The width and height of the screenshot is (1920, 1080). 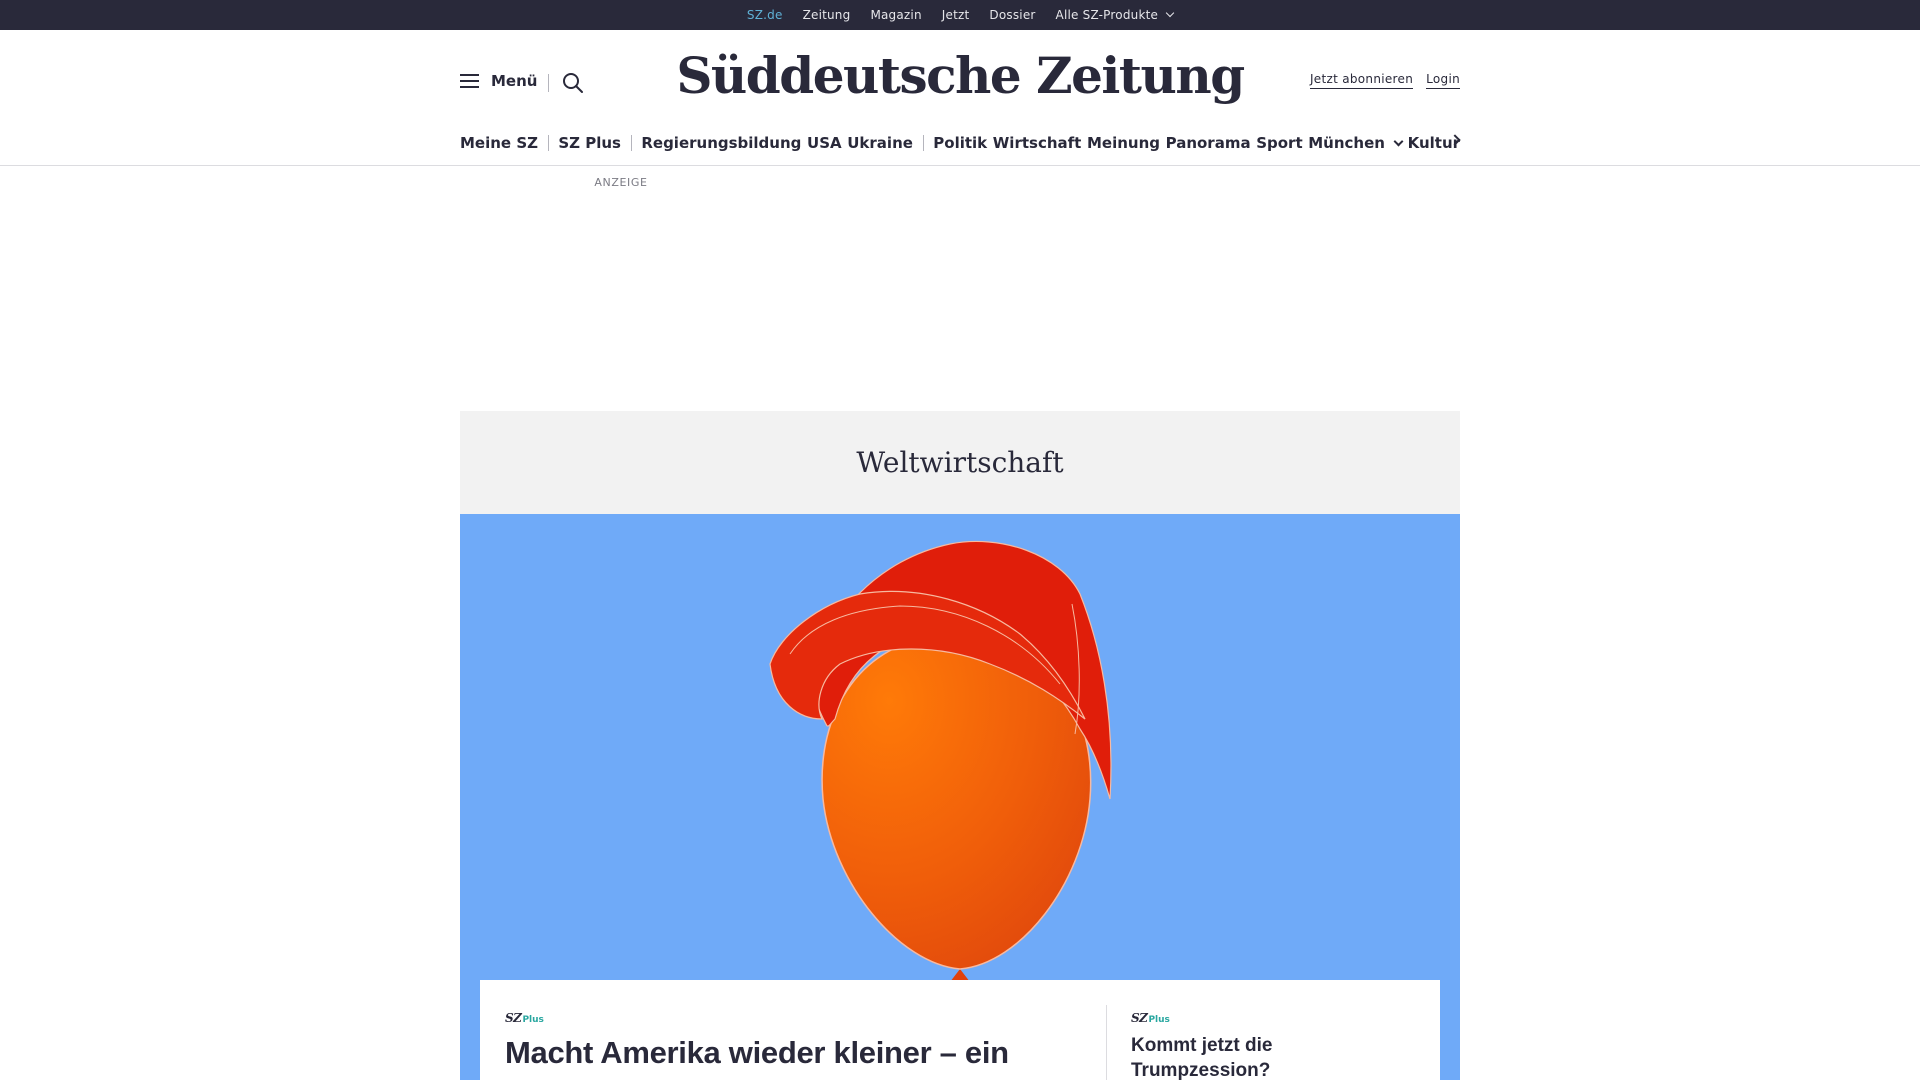 I want to click on main-teaser-title: Macht Amerika wieder kleiner – ein, so click(x=785, y=1053).